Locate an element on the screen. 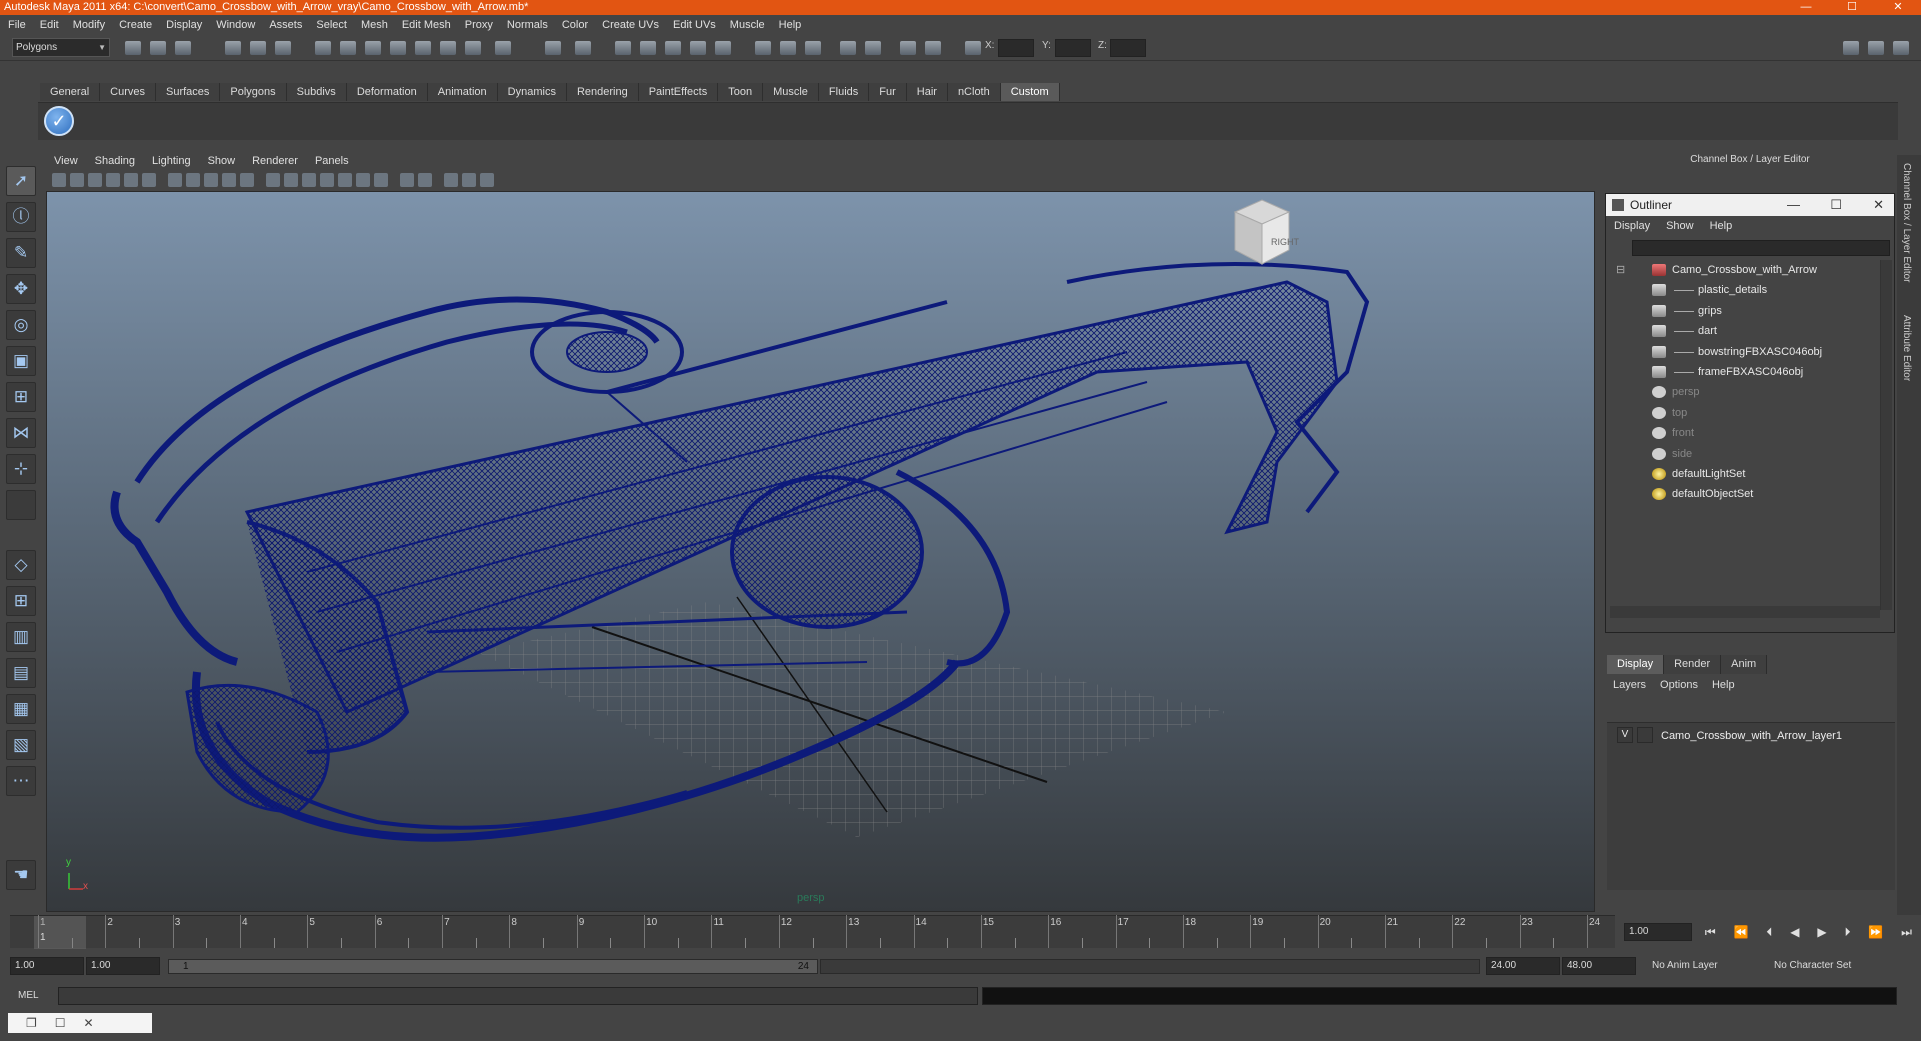 This screenshot has width=1921, height=1041. outliner-item: persp is located at coordinates (1743, 392).